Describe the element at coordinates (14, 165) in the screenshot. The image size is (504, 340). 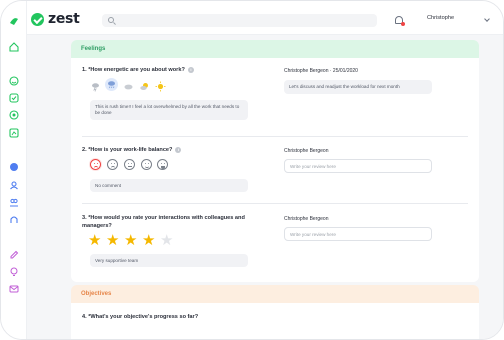
I see `circle-icon` at that location.